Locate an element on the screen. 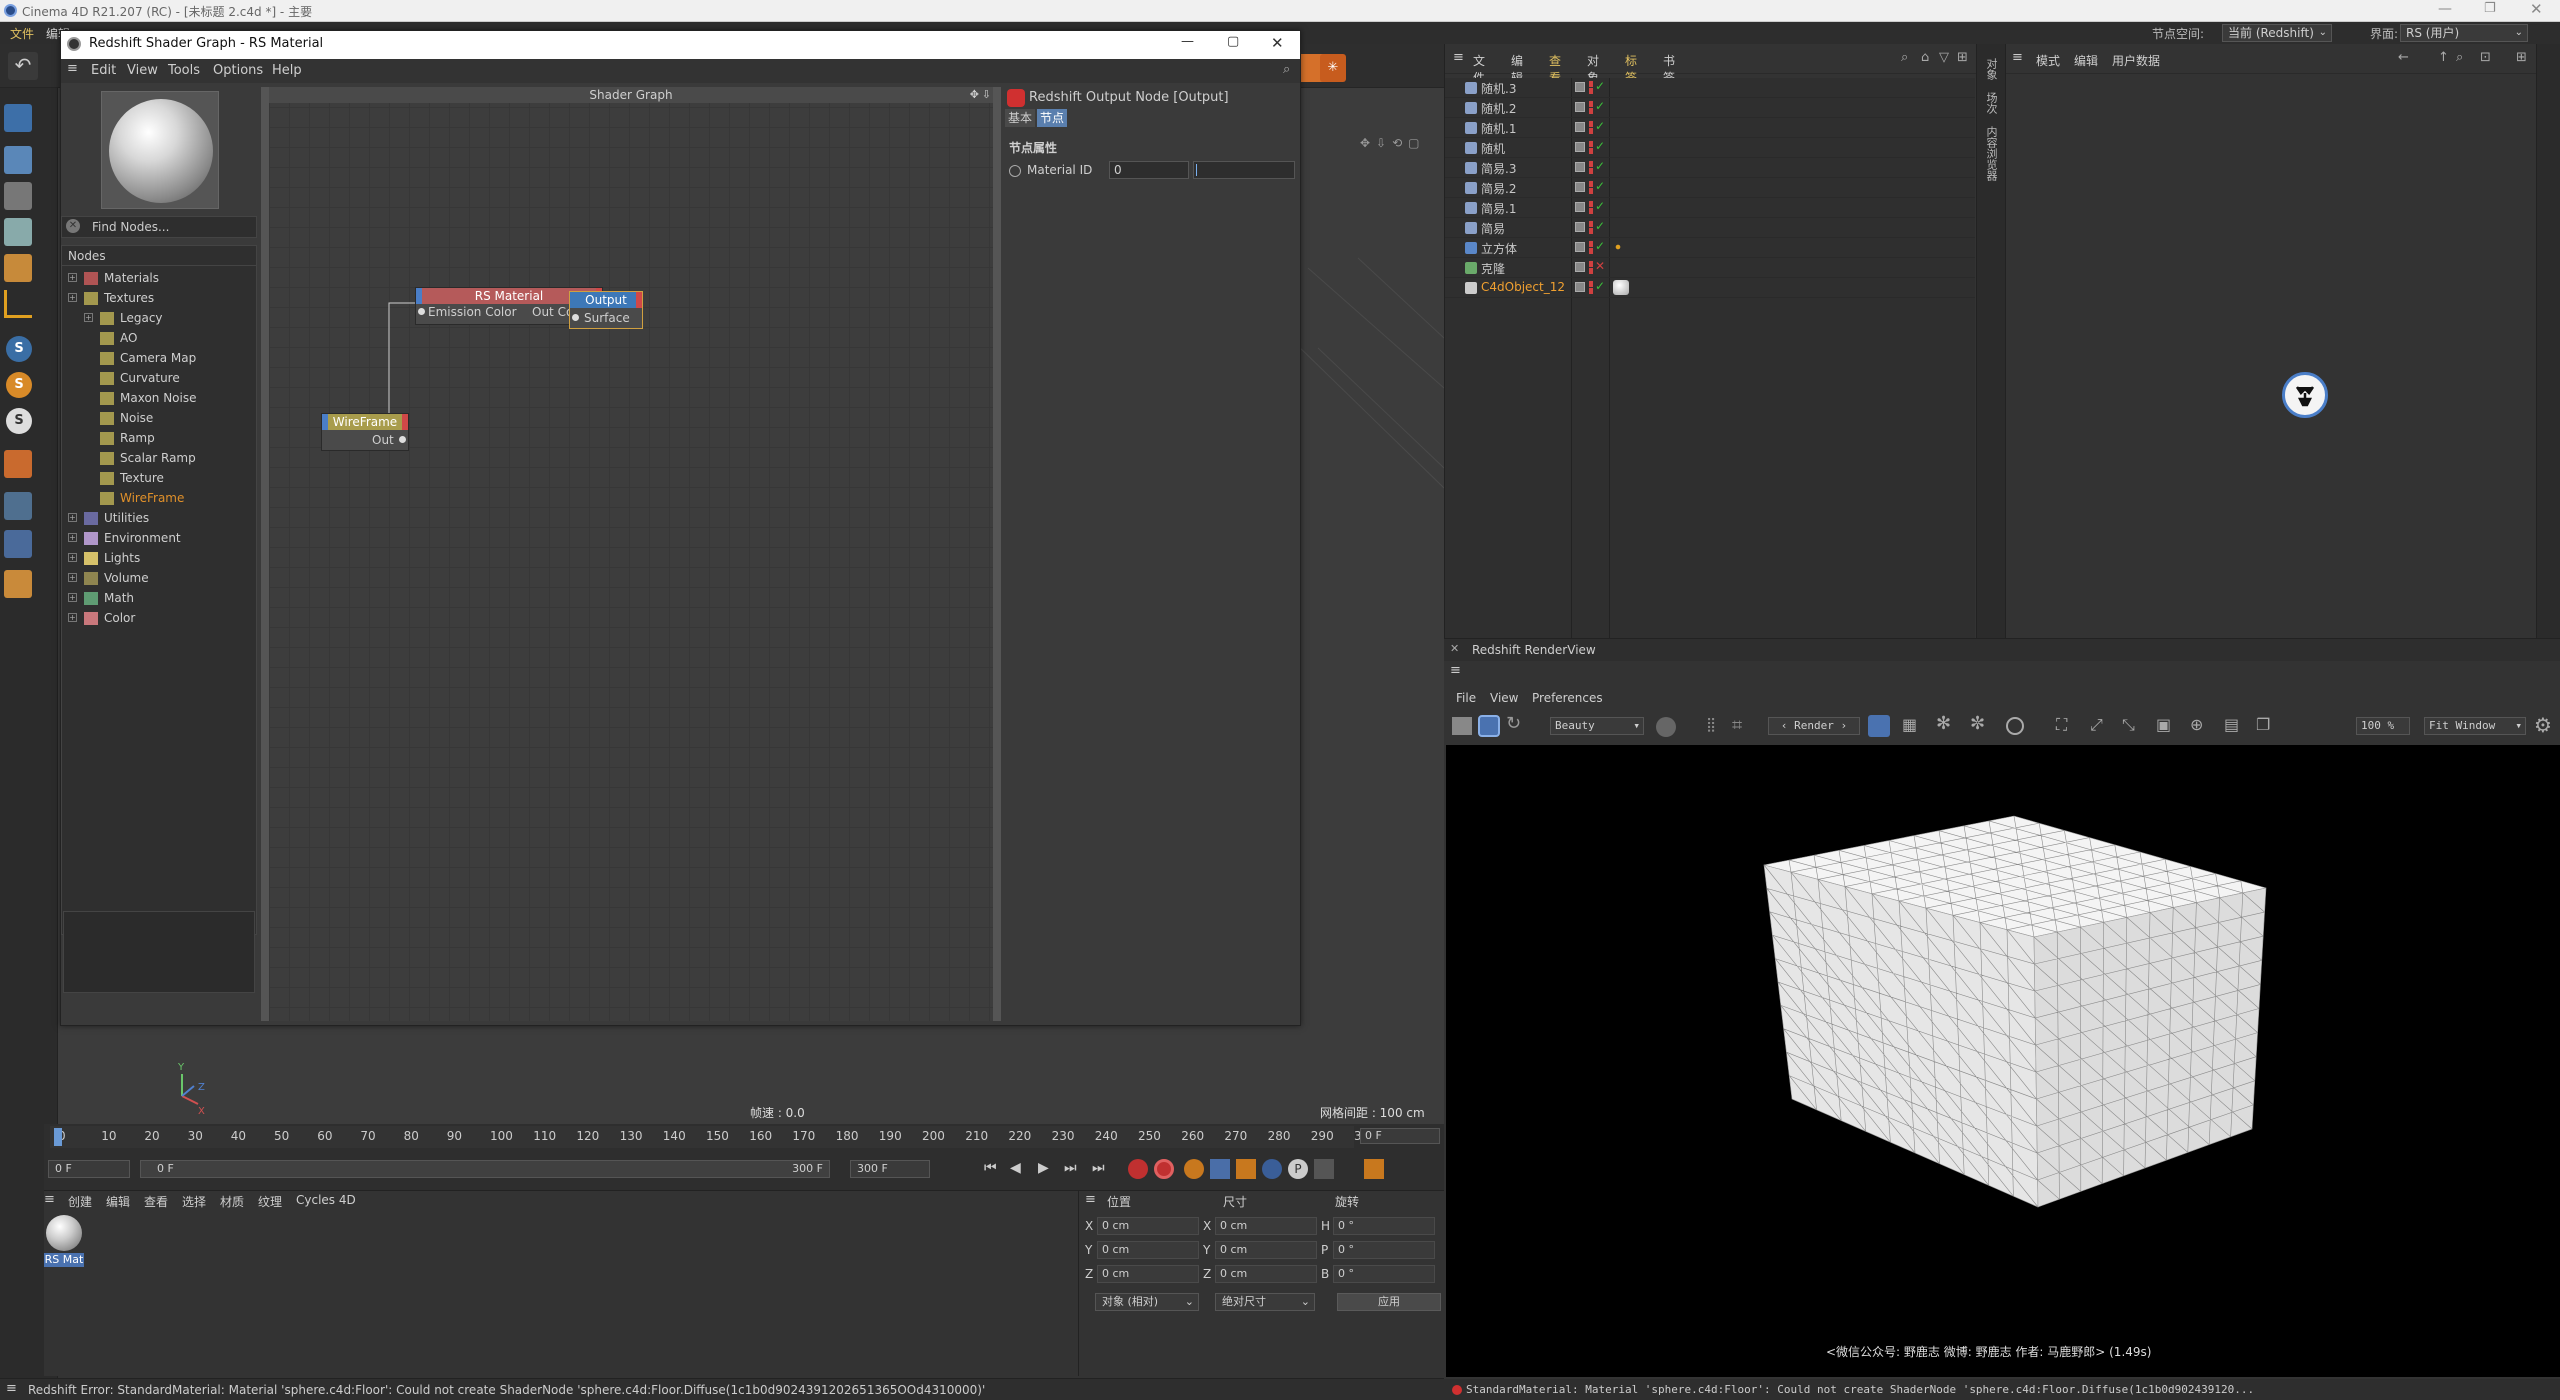  key-grid-icon is located at coordinates (1324, 1169).